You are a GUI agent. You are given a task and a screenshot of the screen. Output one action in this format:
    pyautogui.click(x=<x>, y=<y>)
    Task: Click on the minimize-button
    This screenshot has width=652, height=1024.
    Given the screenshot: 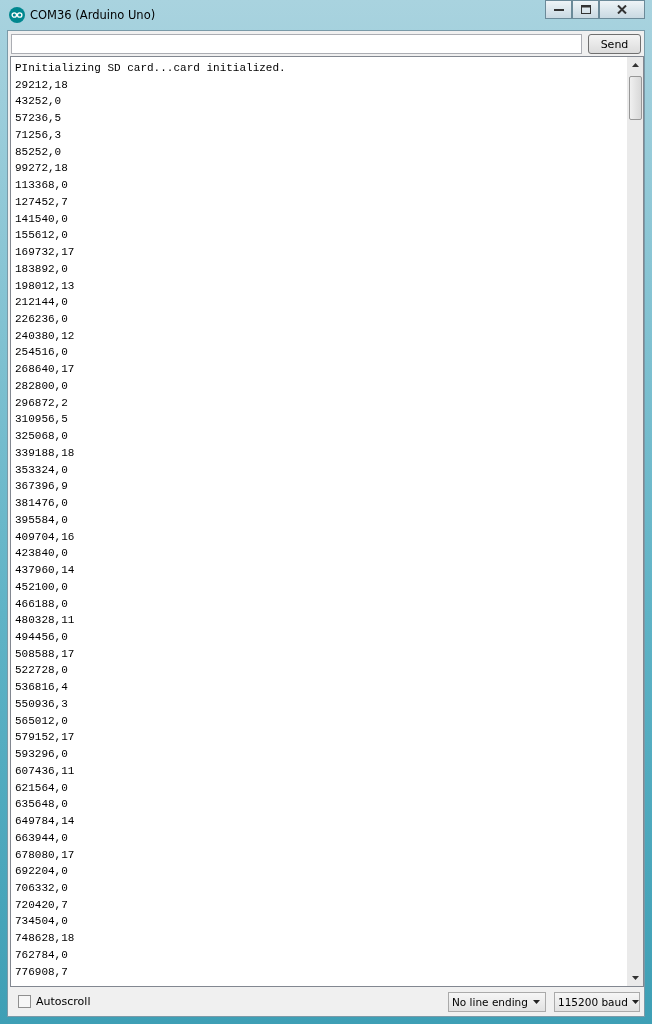 What is the action you would take?
    pyautogui.click(x=558, y=9)
    